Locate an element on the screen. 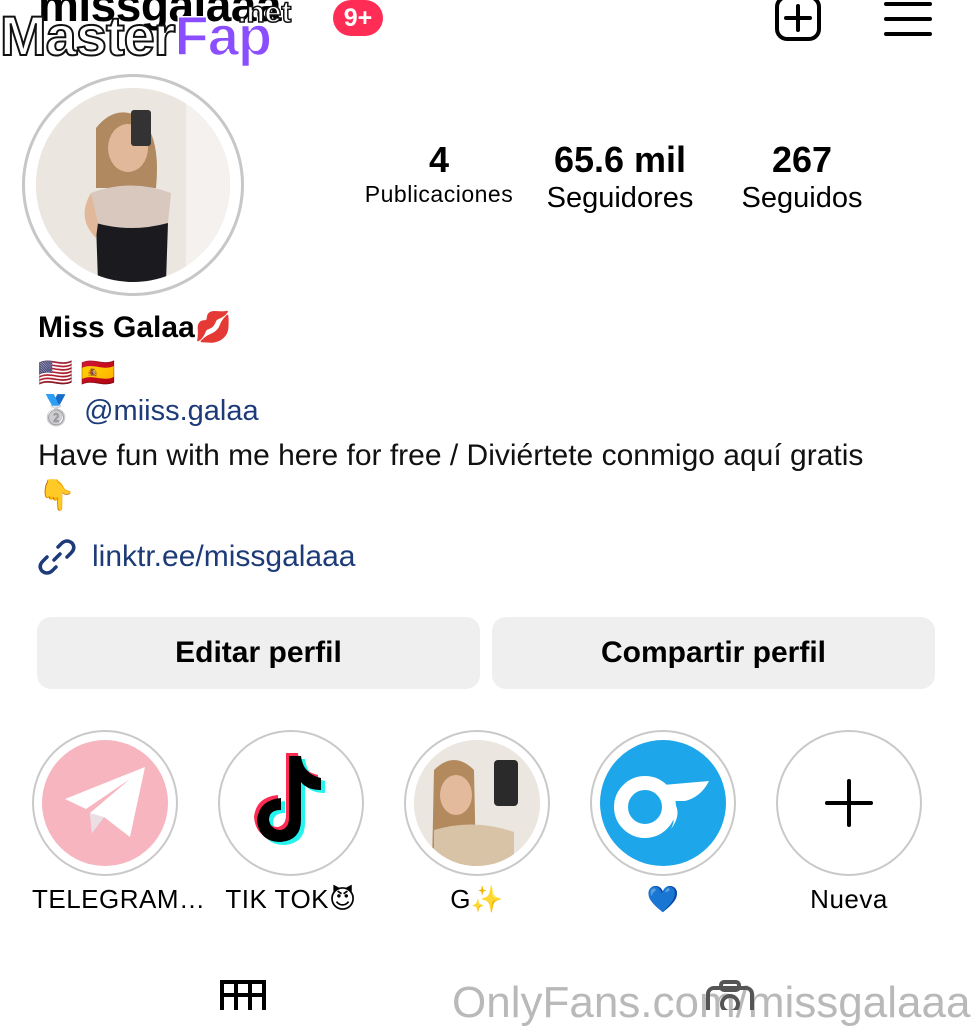 This screenshot has height=1028, width=972. grid-icon is located at coordinates (243, 1002).